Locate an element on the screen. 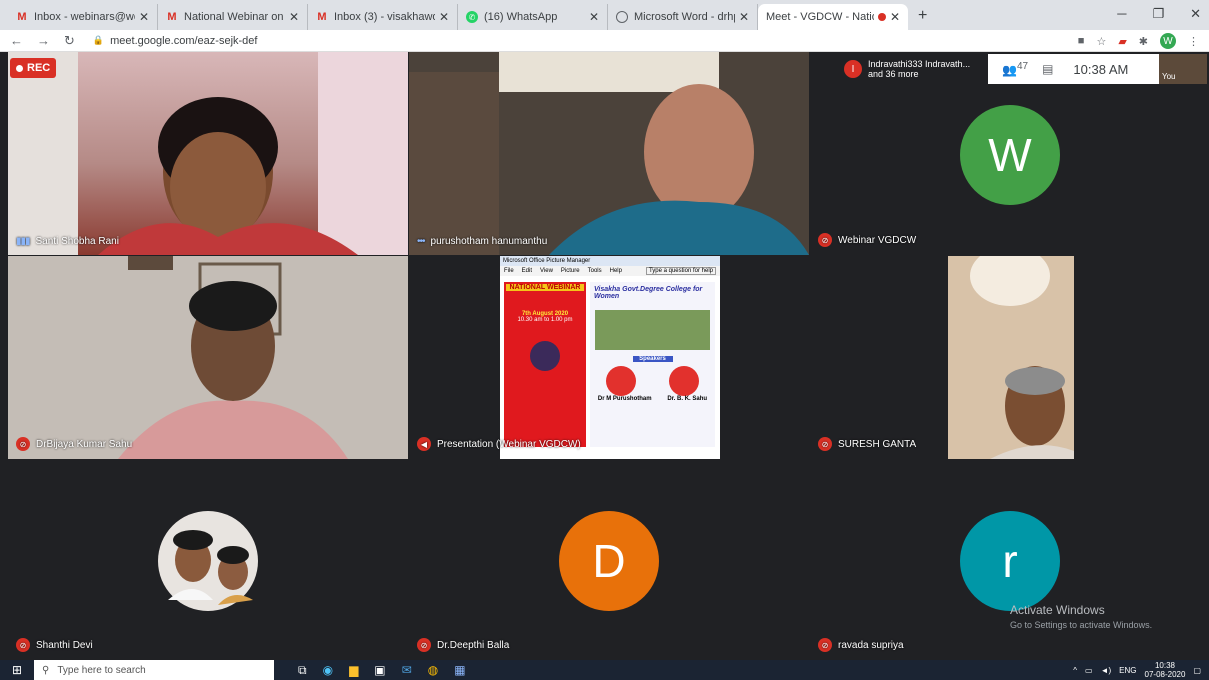  edge-icon: ◉ is located at coordinates (328, 670).